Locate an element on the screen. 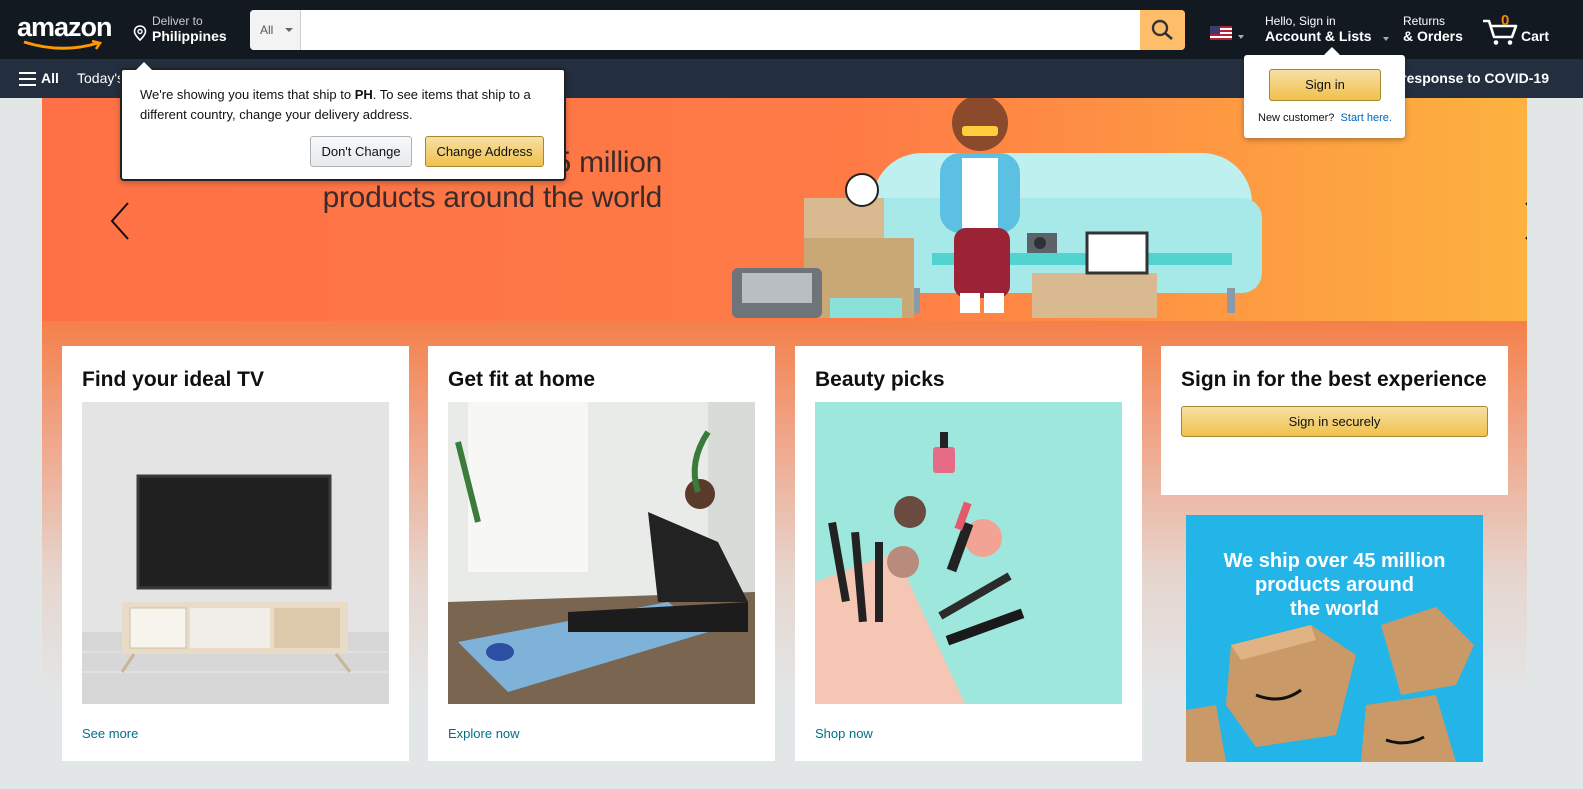  search-button is located at coordinates (1162, 30).